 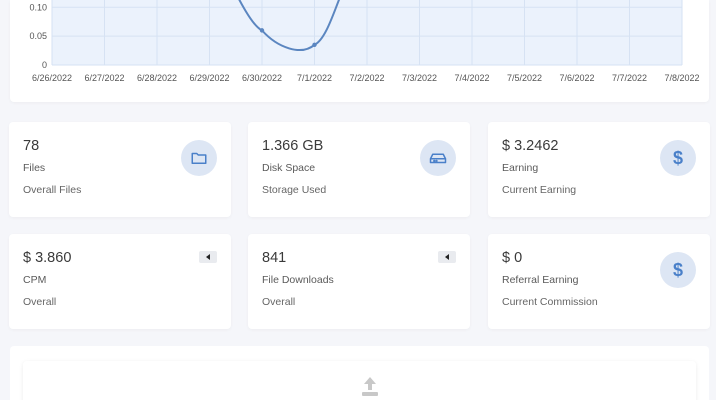 What do you see at coordinates (370, 386) in the screenshot?
I see `upload-icon` at bounding box center [370, 386].